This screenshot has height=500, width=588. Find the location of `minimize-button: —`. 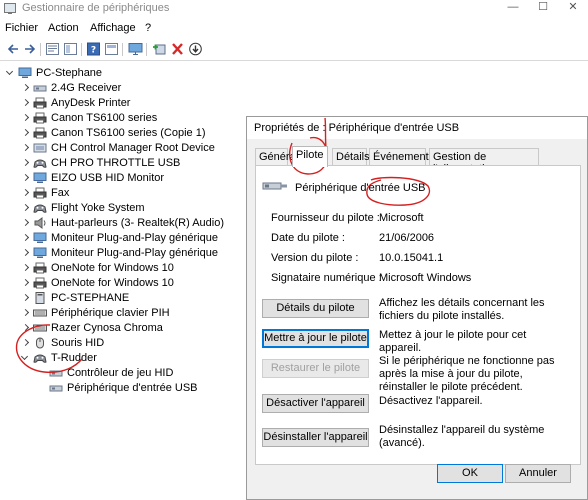

minimize-button: — is located at coordinates (513, 8).